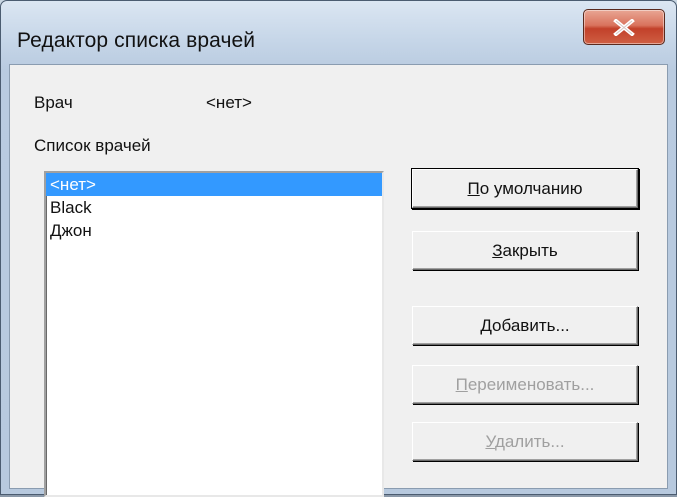 Image resolution: width=677 pixels, height=497 pixels. What do you see at coordinates (214, 184) in the screenshot?
I see `list-item: <нет>` at bounding box center [214, 184].